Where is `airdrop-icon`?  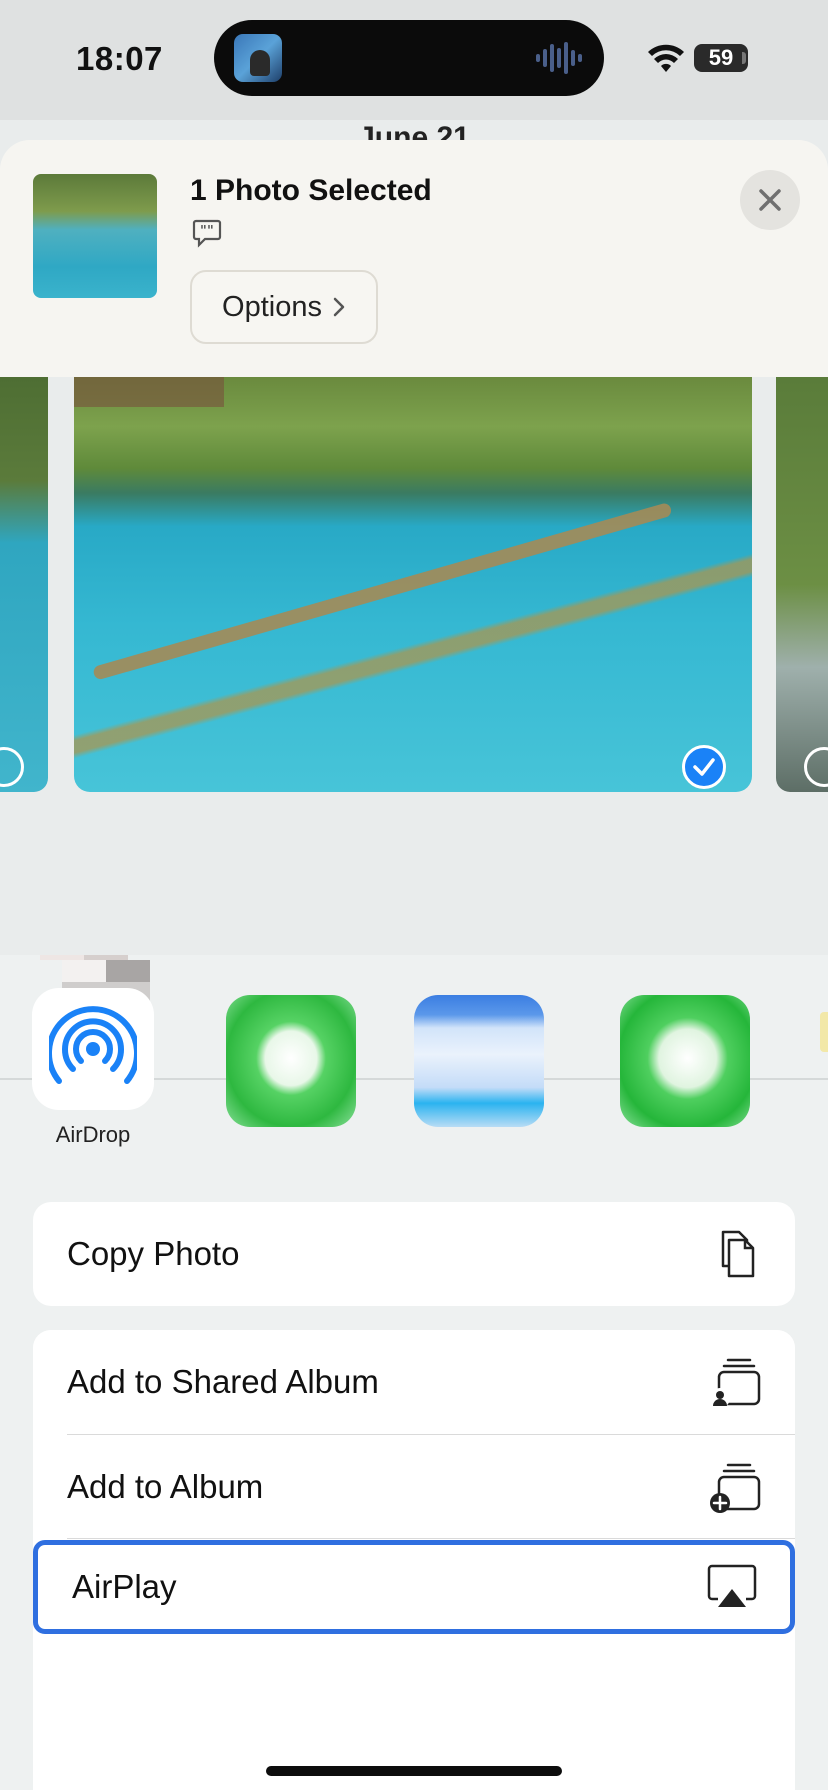 airdrop-icon is located at coordinates (93, 1045).